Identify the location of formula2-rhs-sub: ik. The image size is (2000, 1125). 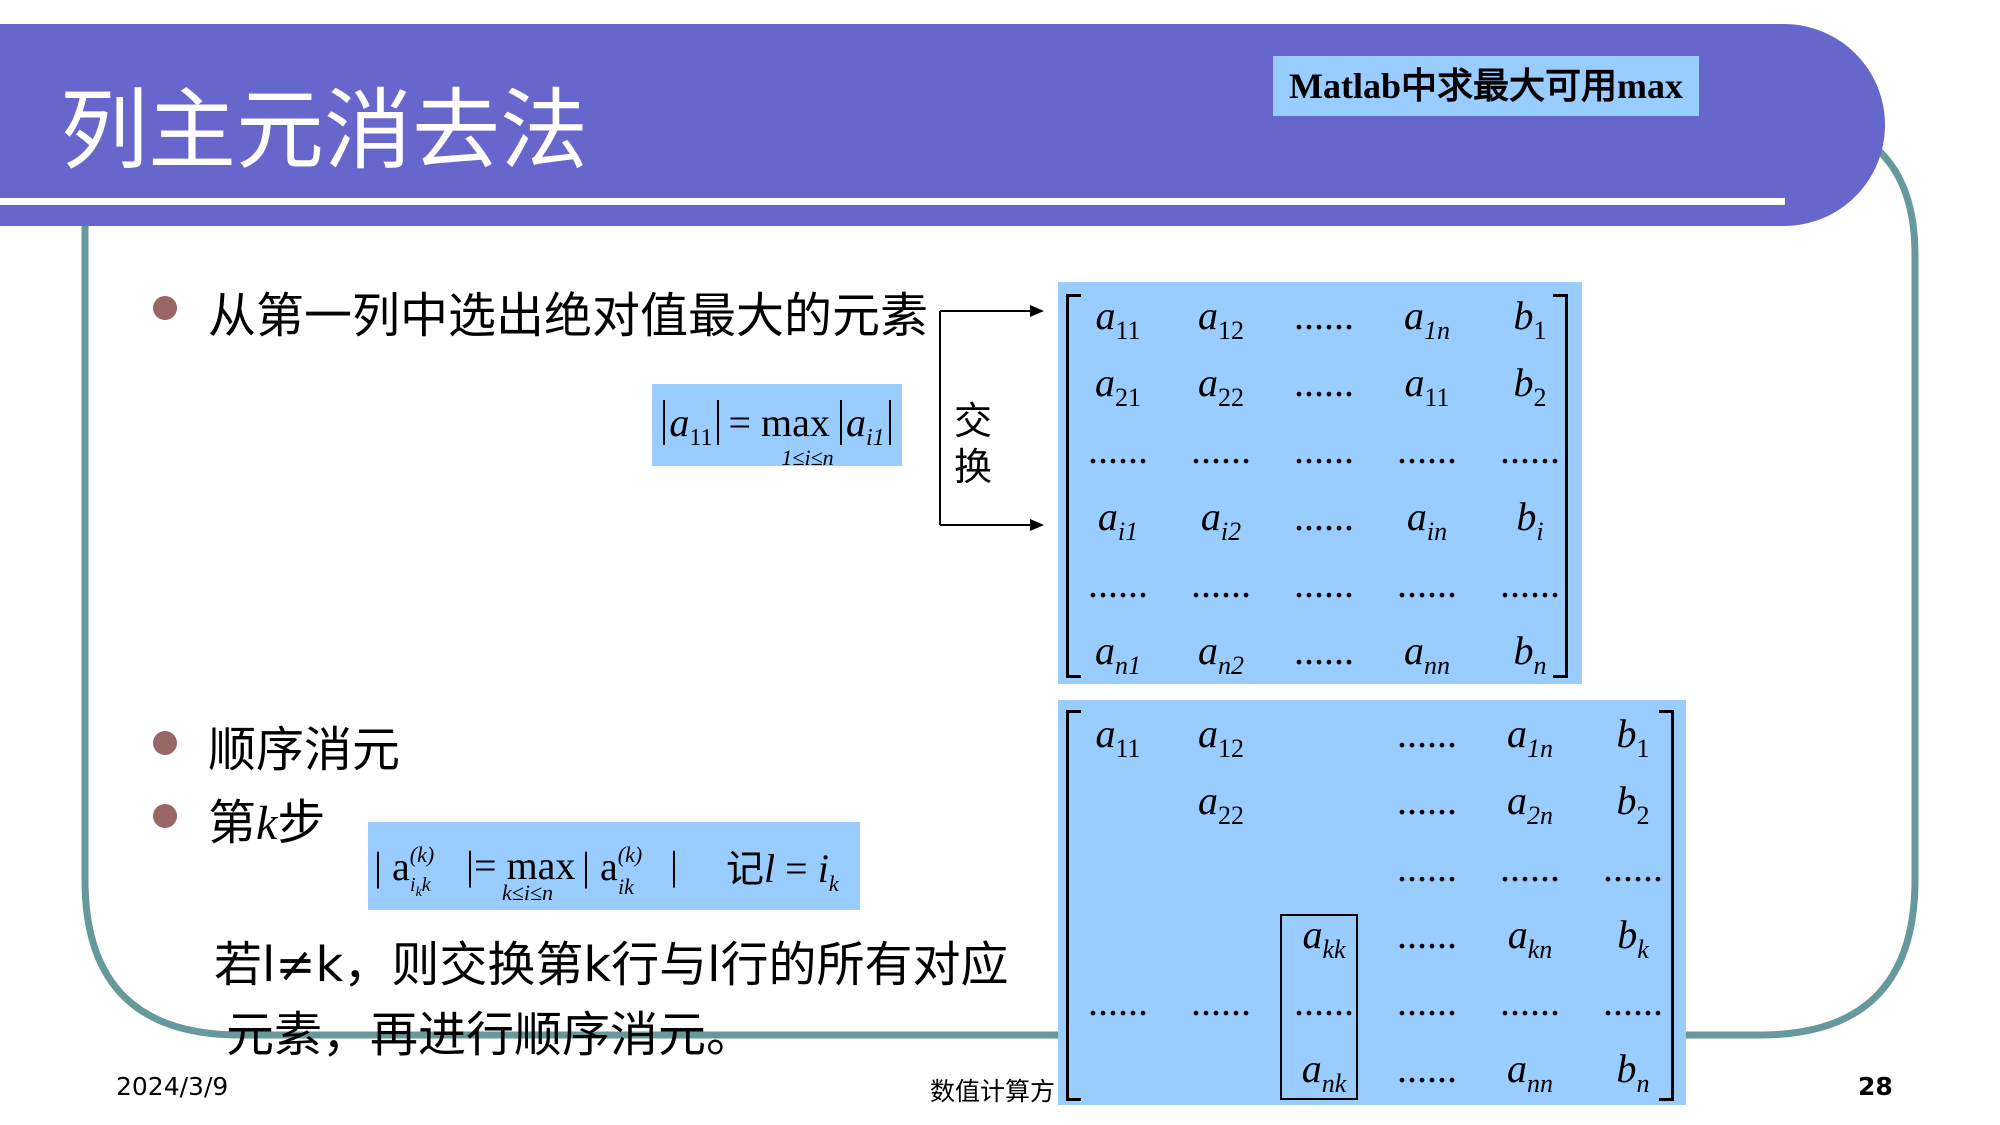
(626, 886).